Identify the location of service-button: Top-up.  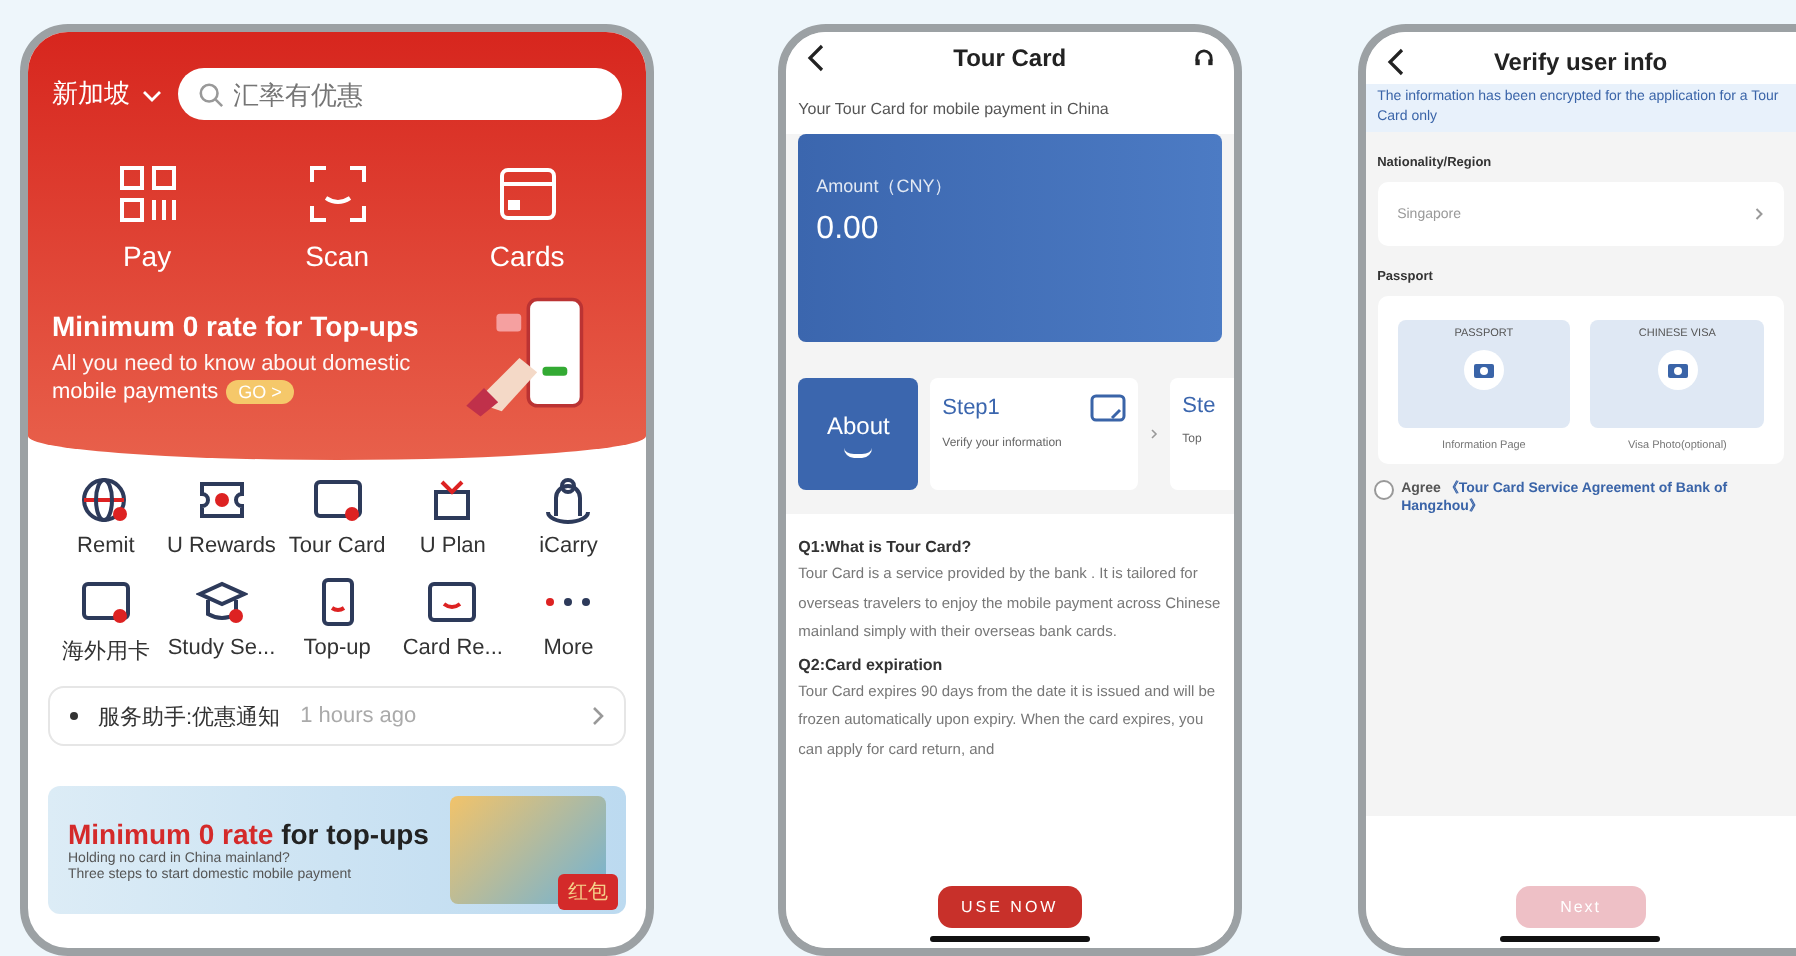
(337, 622).